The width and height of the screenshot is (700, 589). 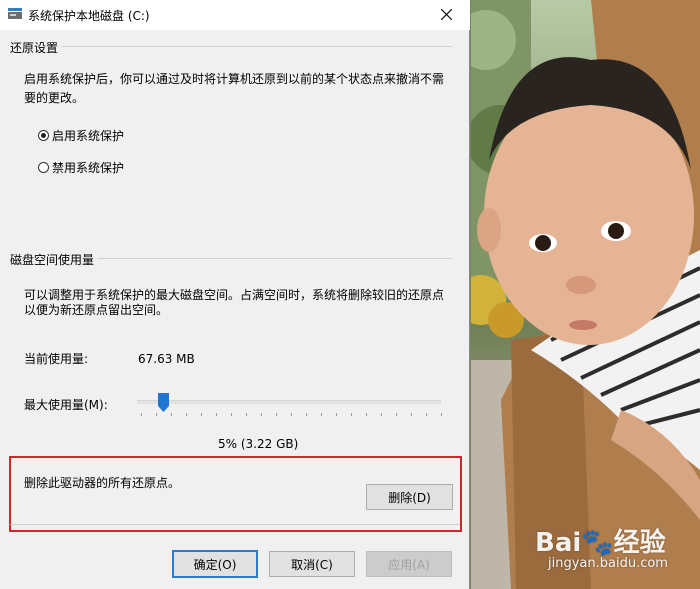 What do you see at coordinates (409, 497) in the screenshot?
I see `delete-button: 删除(D)` at bounding box center [409, 497].